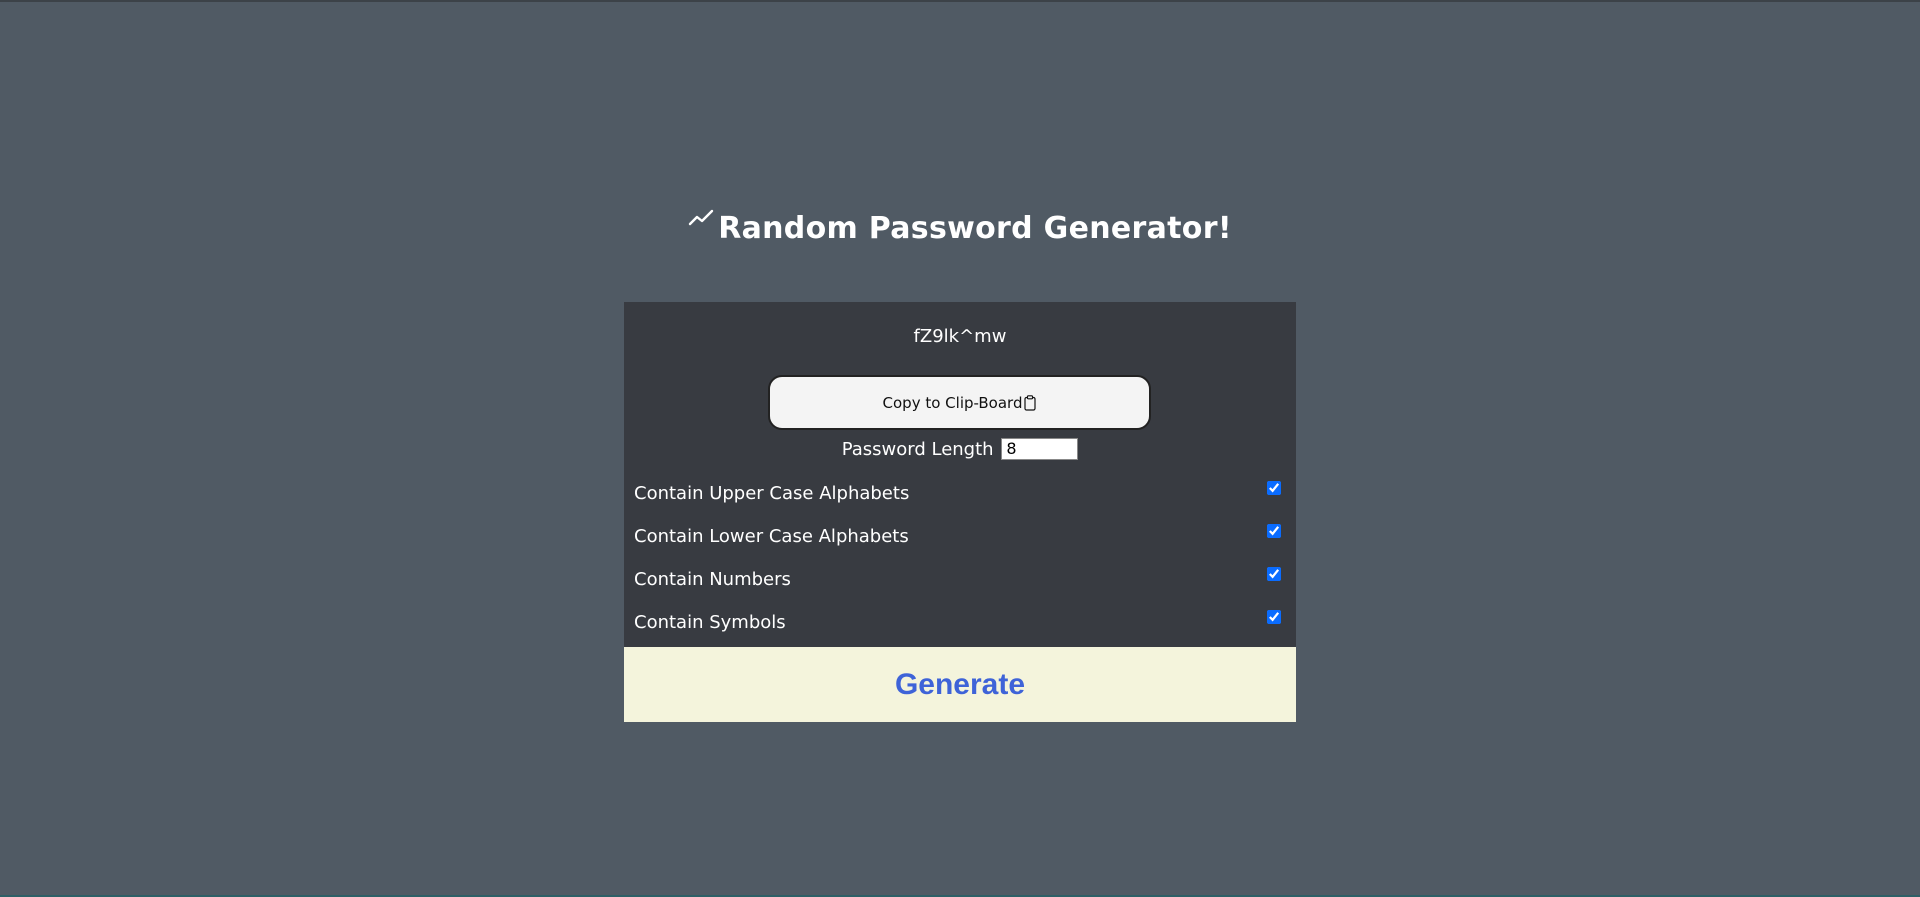 This screenshot has height=897, width=1920. What do you see at coordinates (960, 623) in the screenshot?
I see `option-symbols: Contain Symbols` at bounding box center [960, 623].